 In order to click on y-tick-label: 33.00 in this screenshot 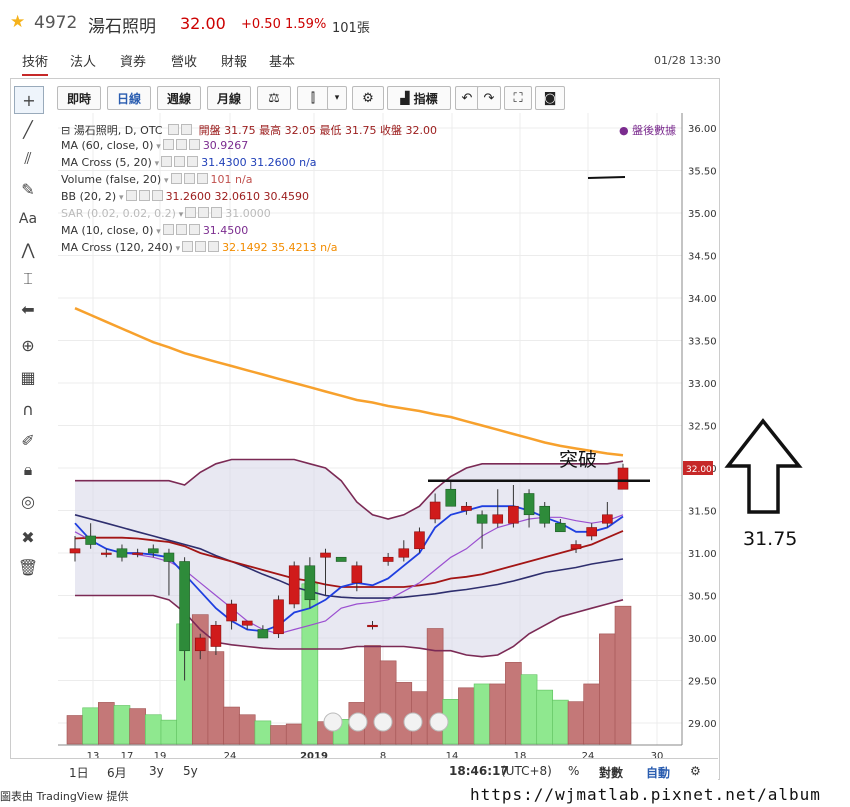, I will do `click(702, 384)`.